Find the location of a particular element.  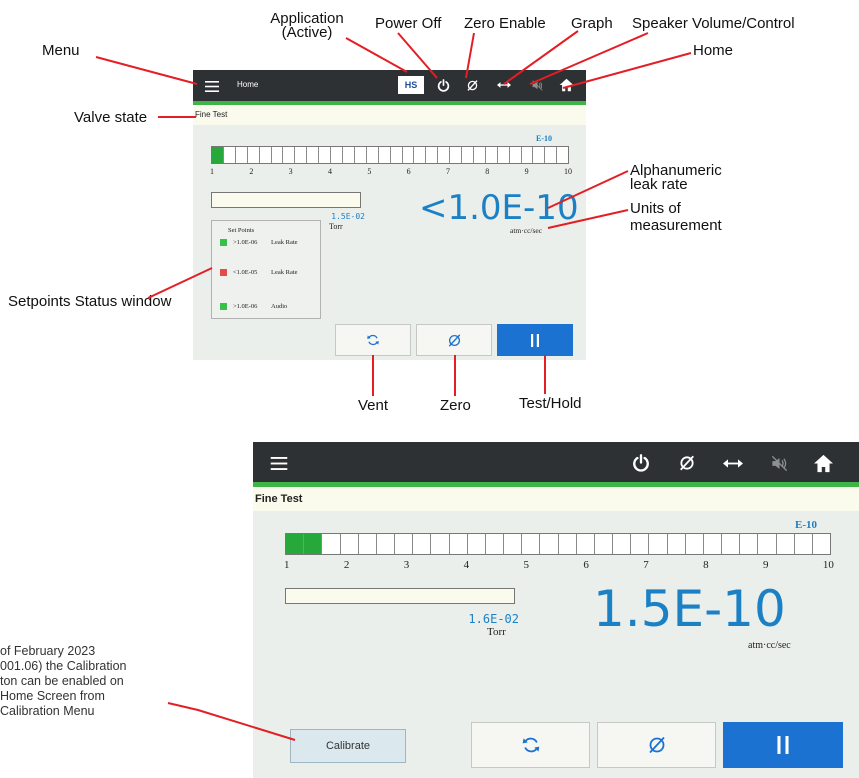

callout-menu: Menu is located at coordinates (61, 50).